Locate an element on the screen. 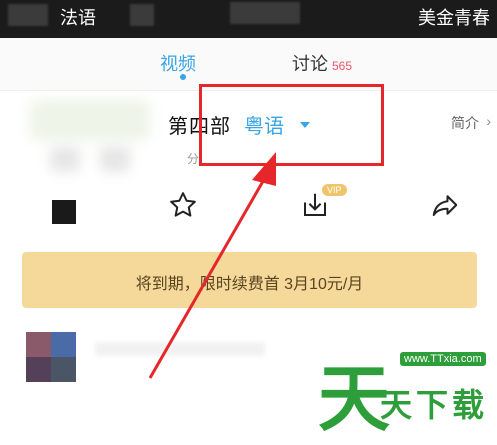  top-label-right: 美金青春 is located at coordinates (454, 18).